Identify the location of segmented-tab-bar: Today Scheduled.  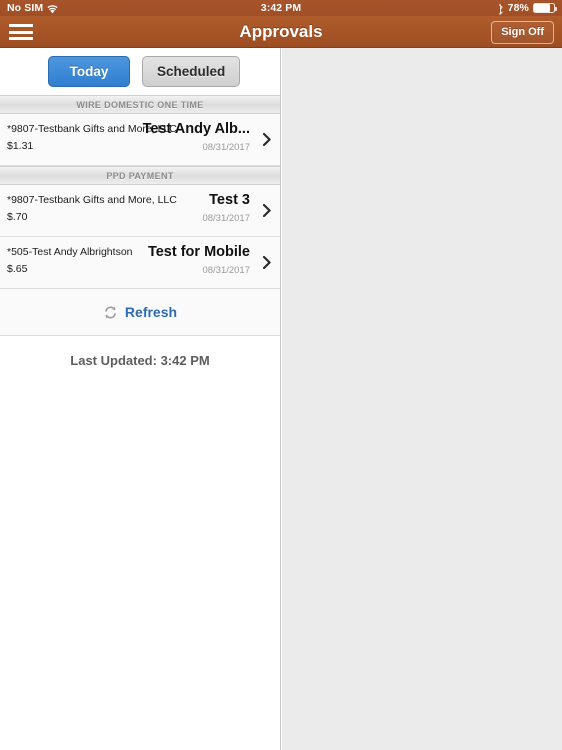
(140, 71).